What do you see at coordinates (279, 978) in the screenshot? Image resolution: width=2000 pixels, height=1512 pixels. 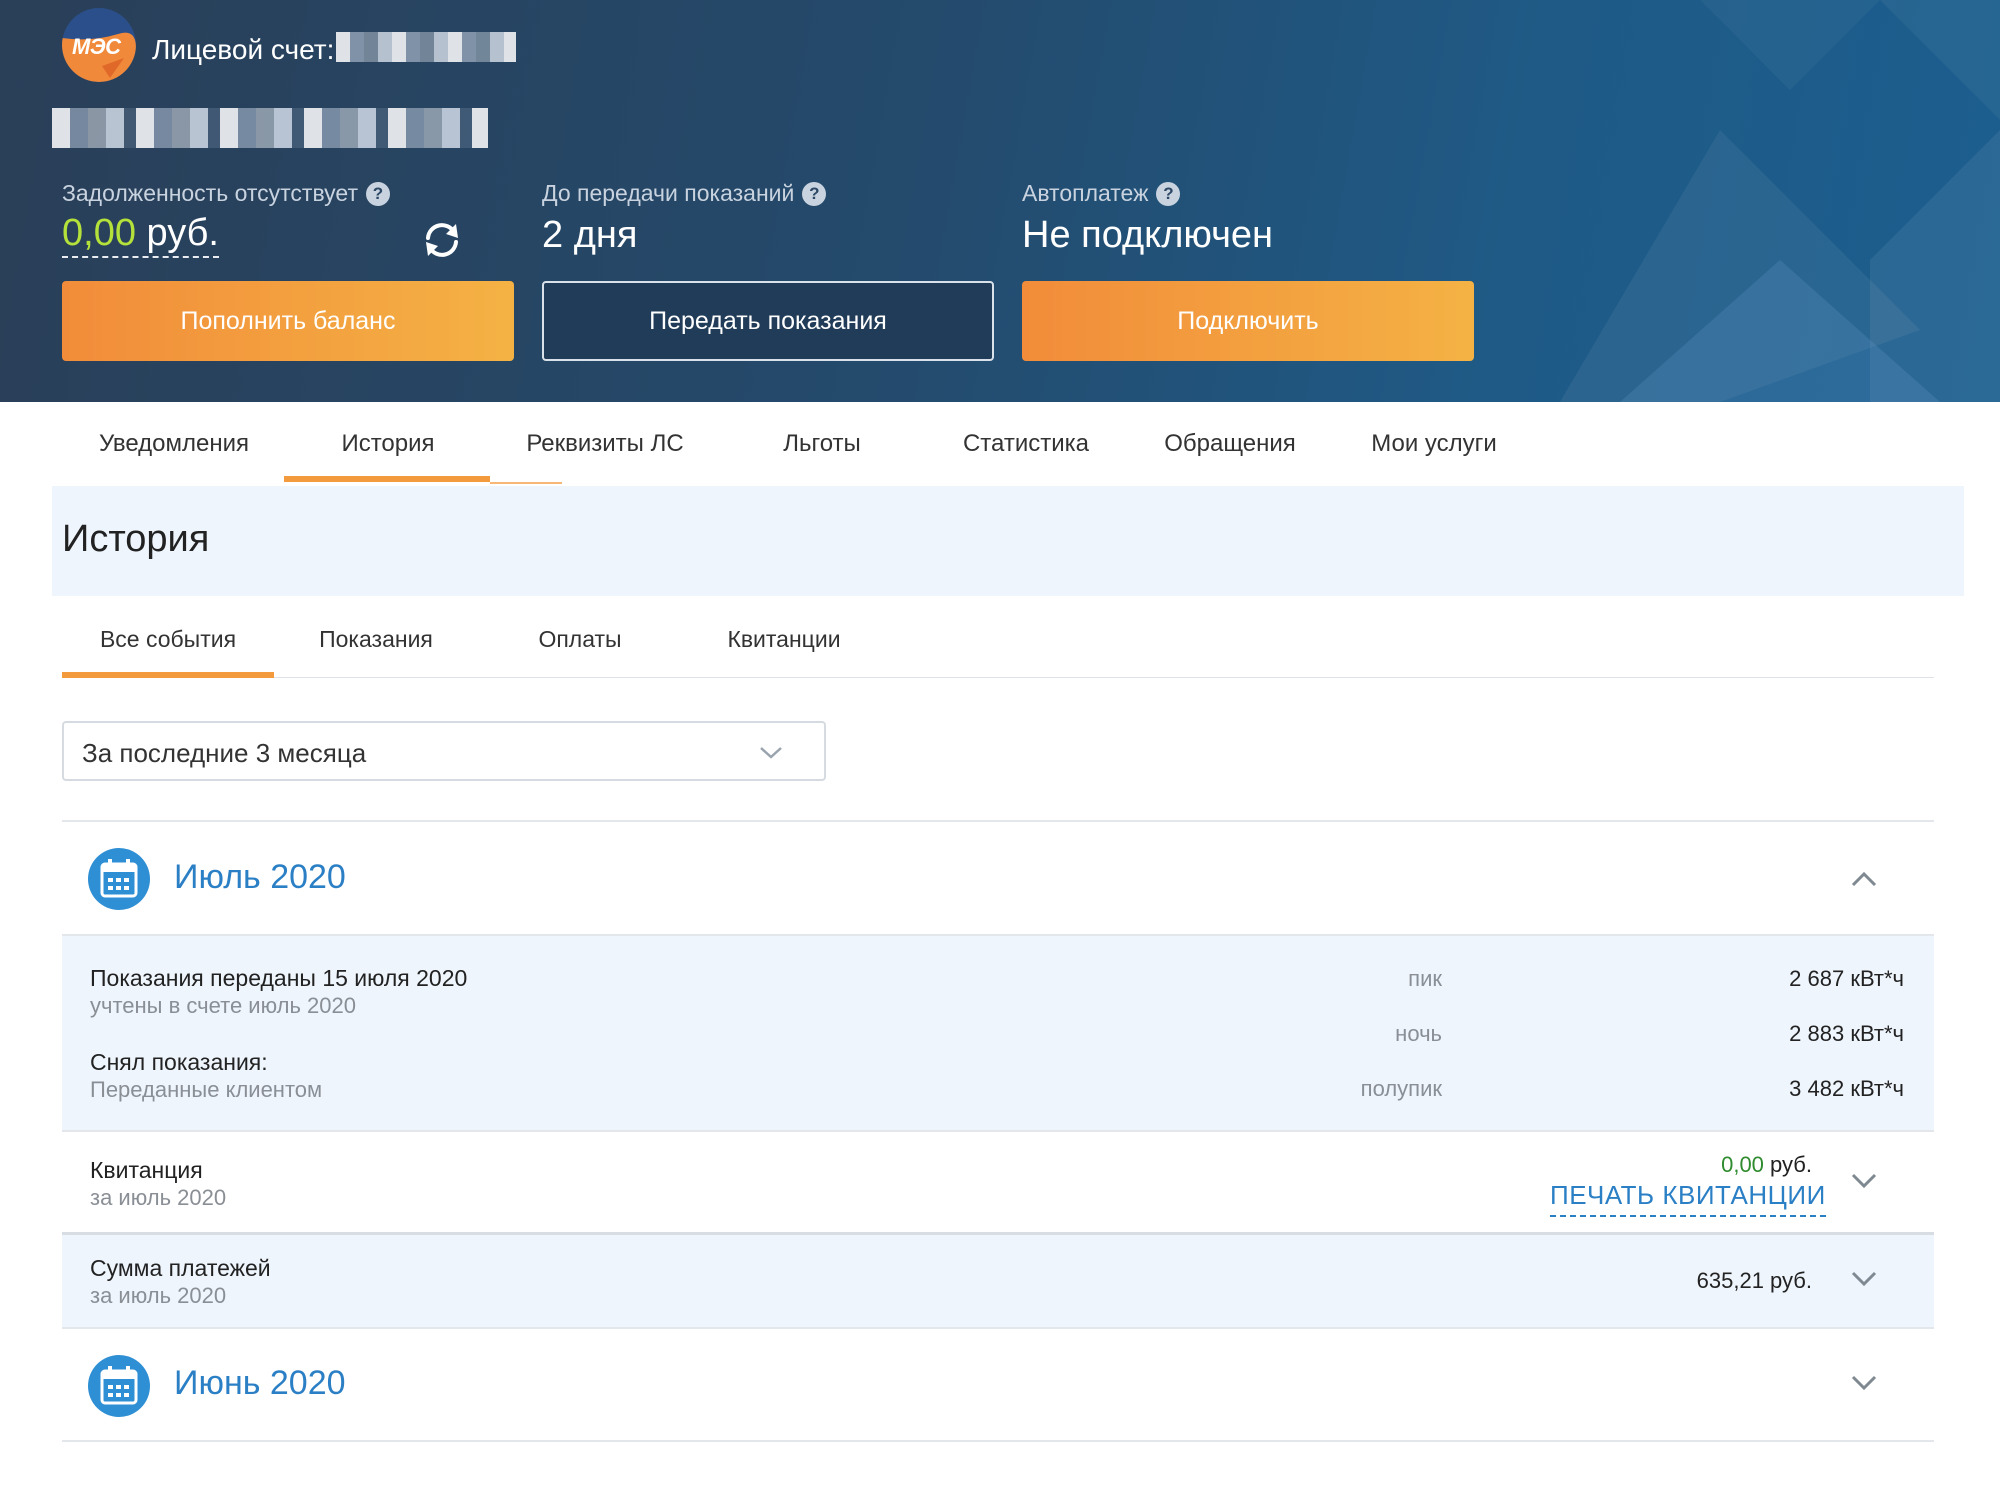 I see `readings-title: Показания переданы 15 июля 2020` at bounding box center [279, 978].